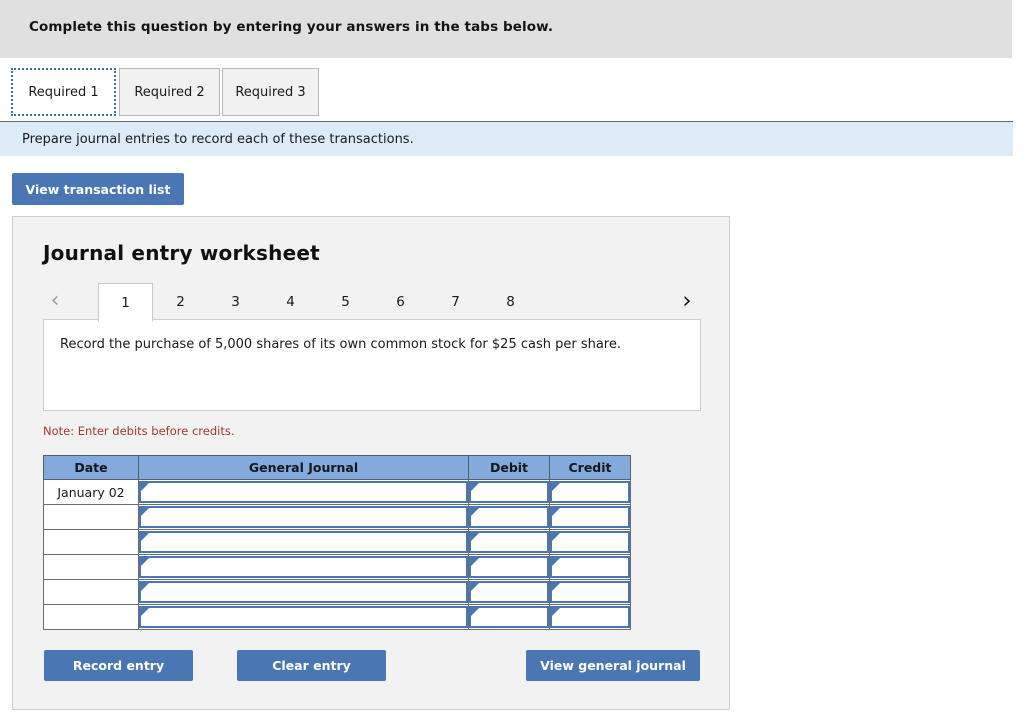  I want to click on column-header-credit: Credit, so click(590, 467).